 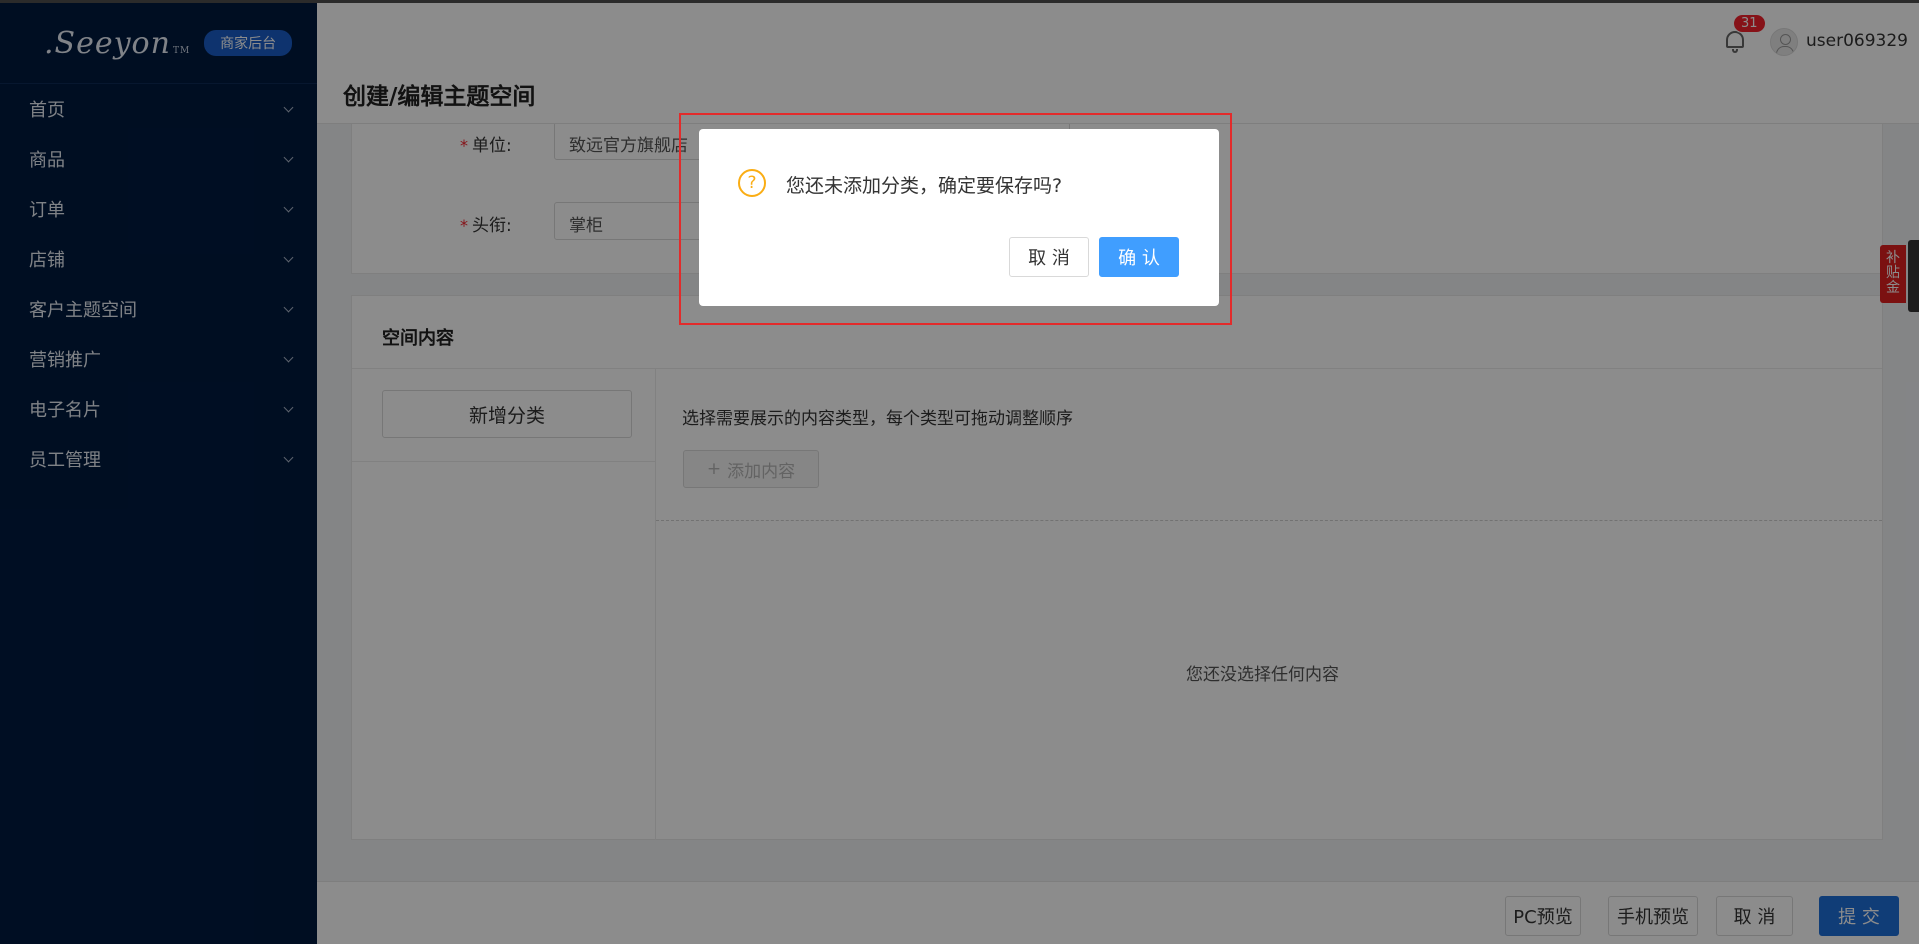 I want to click on confirm-dialog: ? 您还未添加分类，确定要保存吗? 取 消 确 认, so click(x=959, y=217).